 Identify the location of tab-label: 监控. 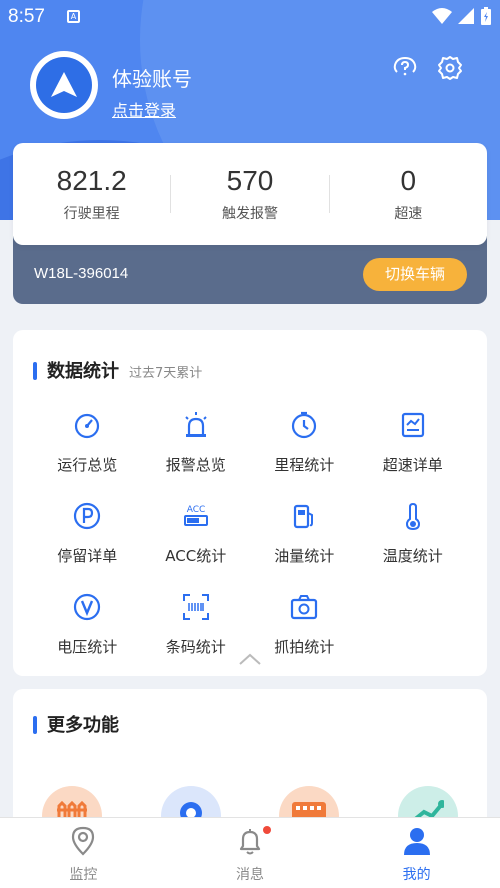
(83, 875).